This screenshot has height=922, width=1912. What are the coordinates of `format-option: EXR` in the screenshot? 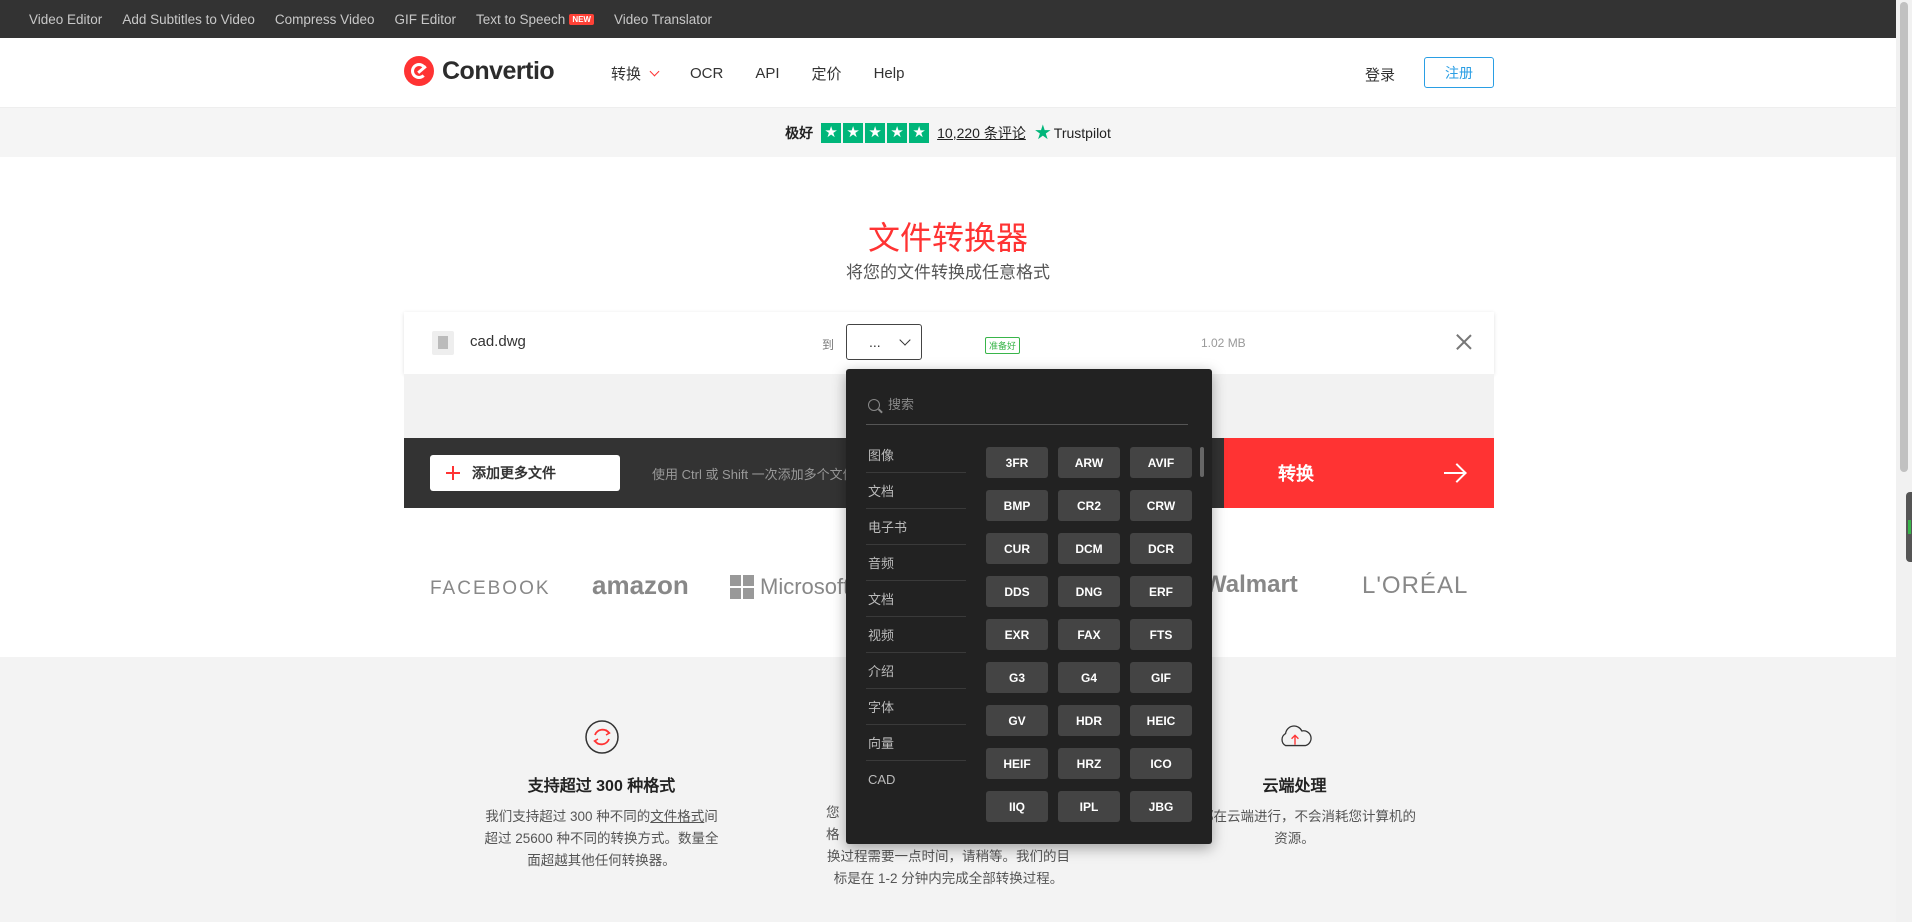 It's located at (1017, 634).